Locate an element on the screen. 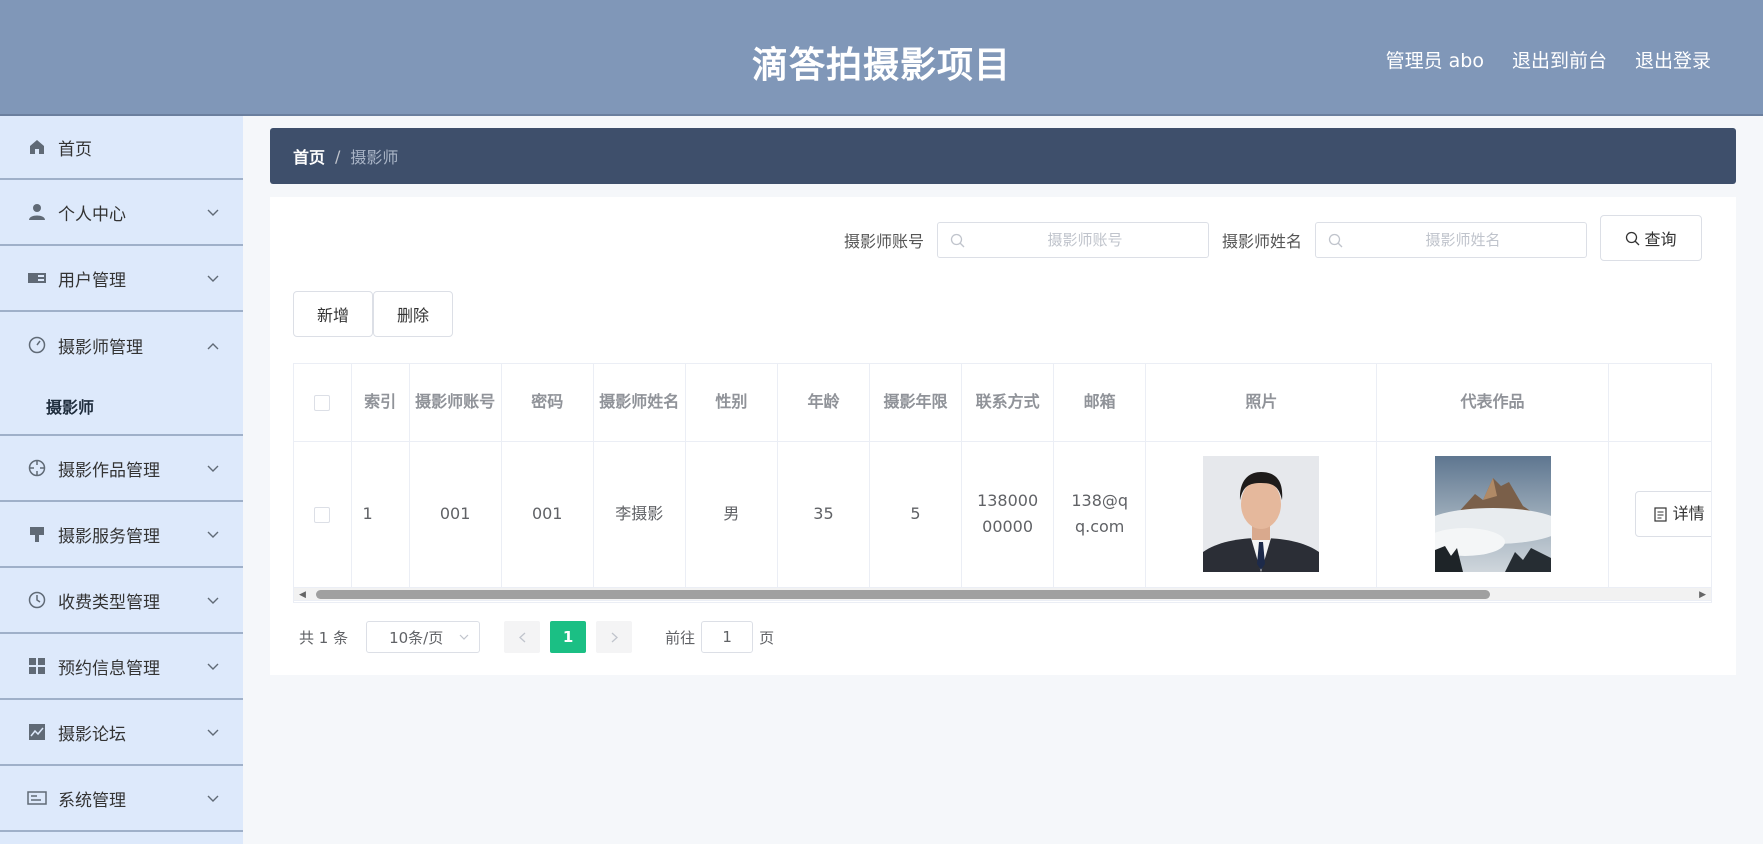  column-header: 摄影年限 is located at coordinates (916, 403).